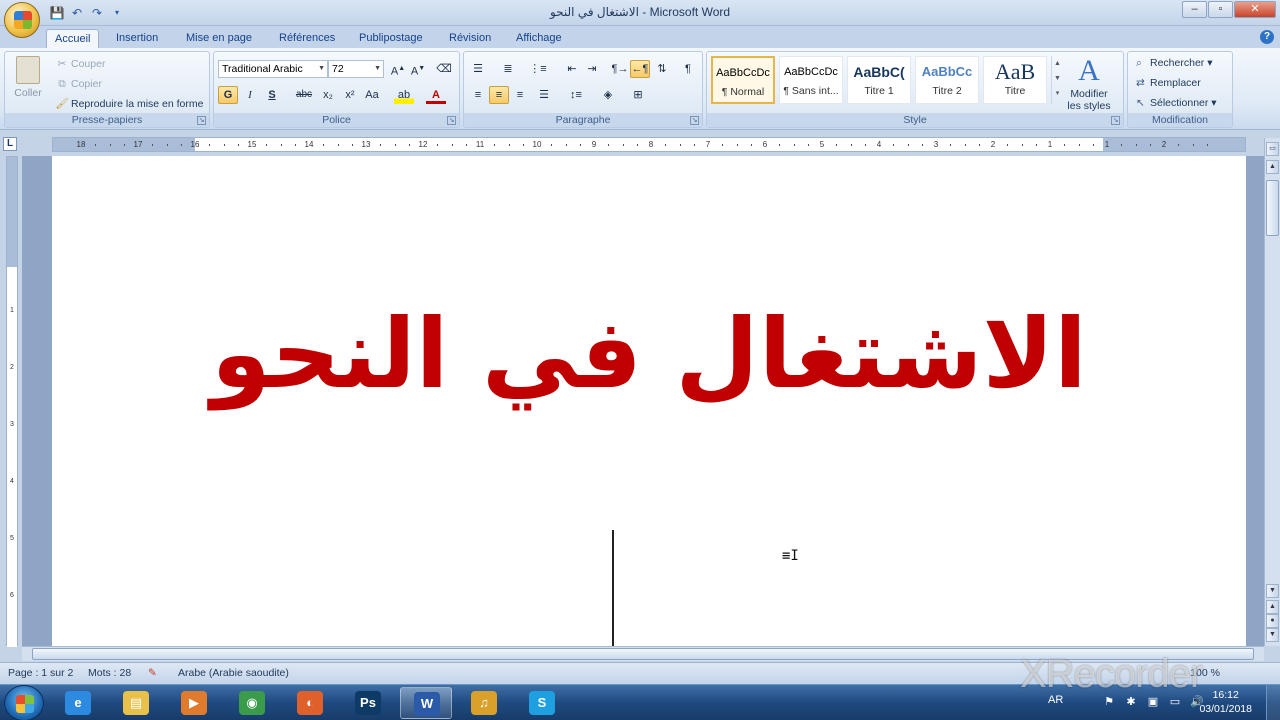 The image size is (1280, 720). What do you see at coordinates (1015, 80) in the screenshot?
I see `style-title: AaB Titre` at bounding box center [1015, 80].